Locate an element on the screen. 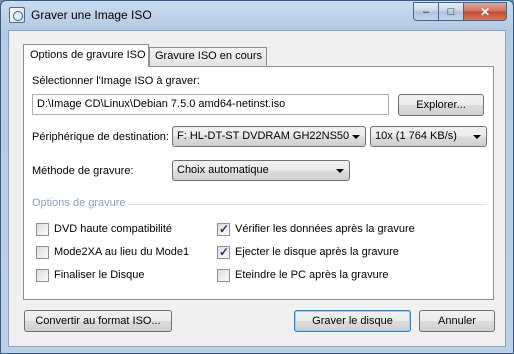  checkbox-ejecter-disque: ✓ Ejecter le disque après la gravure is located at coordinates (308, 252).